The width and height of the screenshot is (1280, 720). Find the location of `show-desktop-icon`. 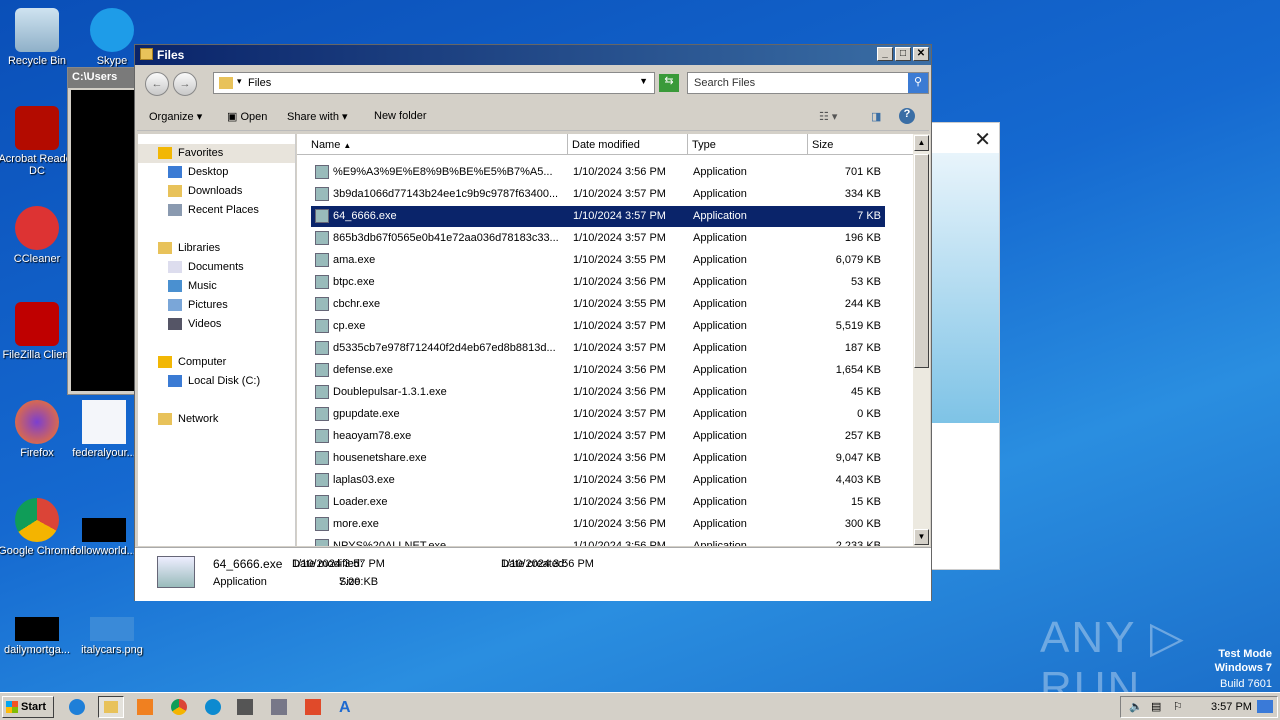

show-desktop-icon is located at coordinates (1265, 706).